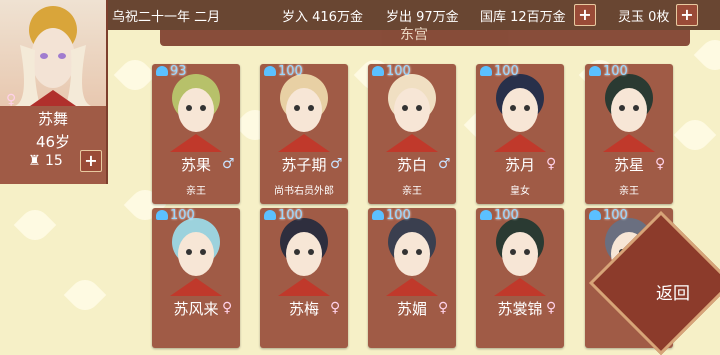 Image resolution: width=720 pixels, height=355 pixels. I want to click on player-panel: ♀ 苏舞 46岁 ♜ 15 +, so click(54, 92).